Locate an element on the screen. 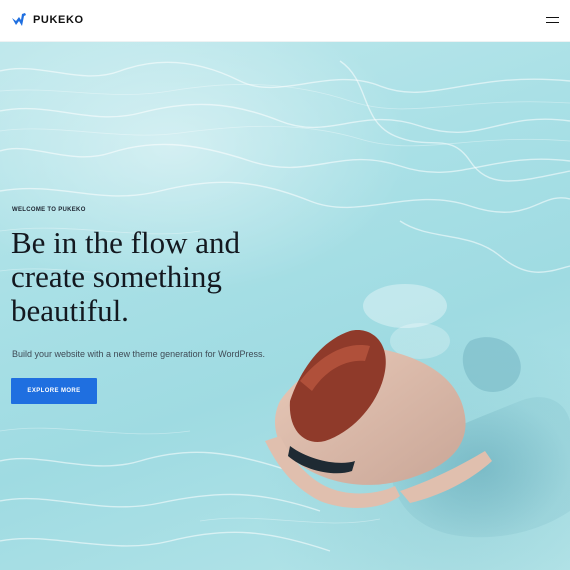  pukeko-logo-icon is located at coordinates (19, 20).